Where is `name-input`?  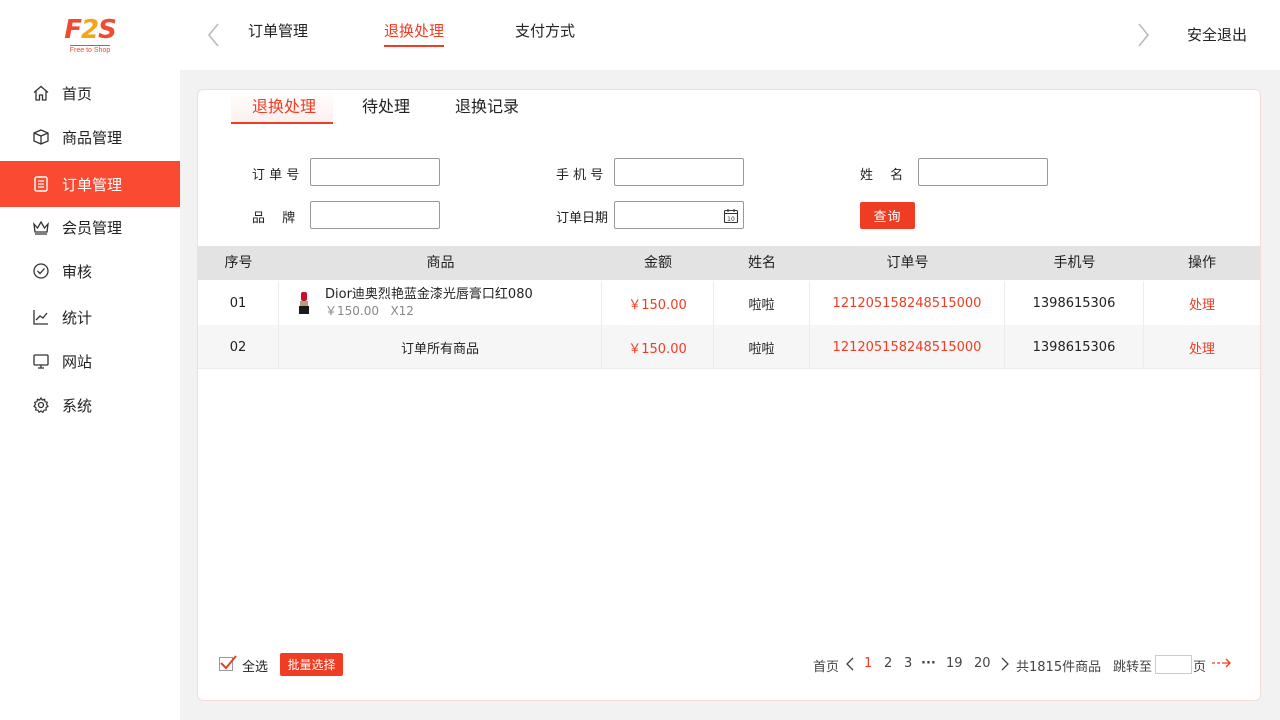 name-input is located at coordinates (983, 172).